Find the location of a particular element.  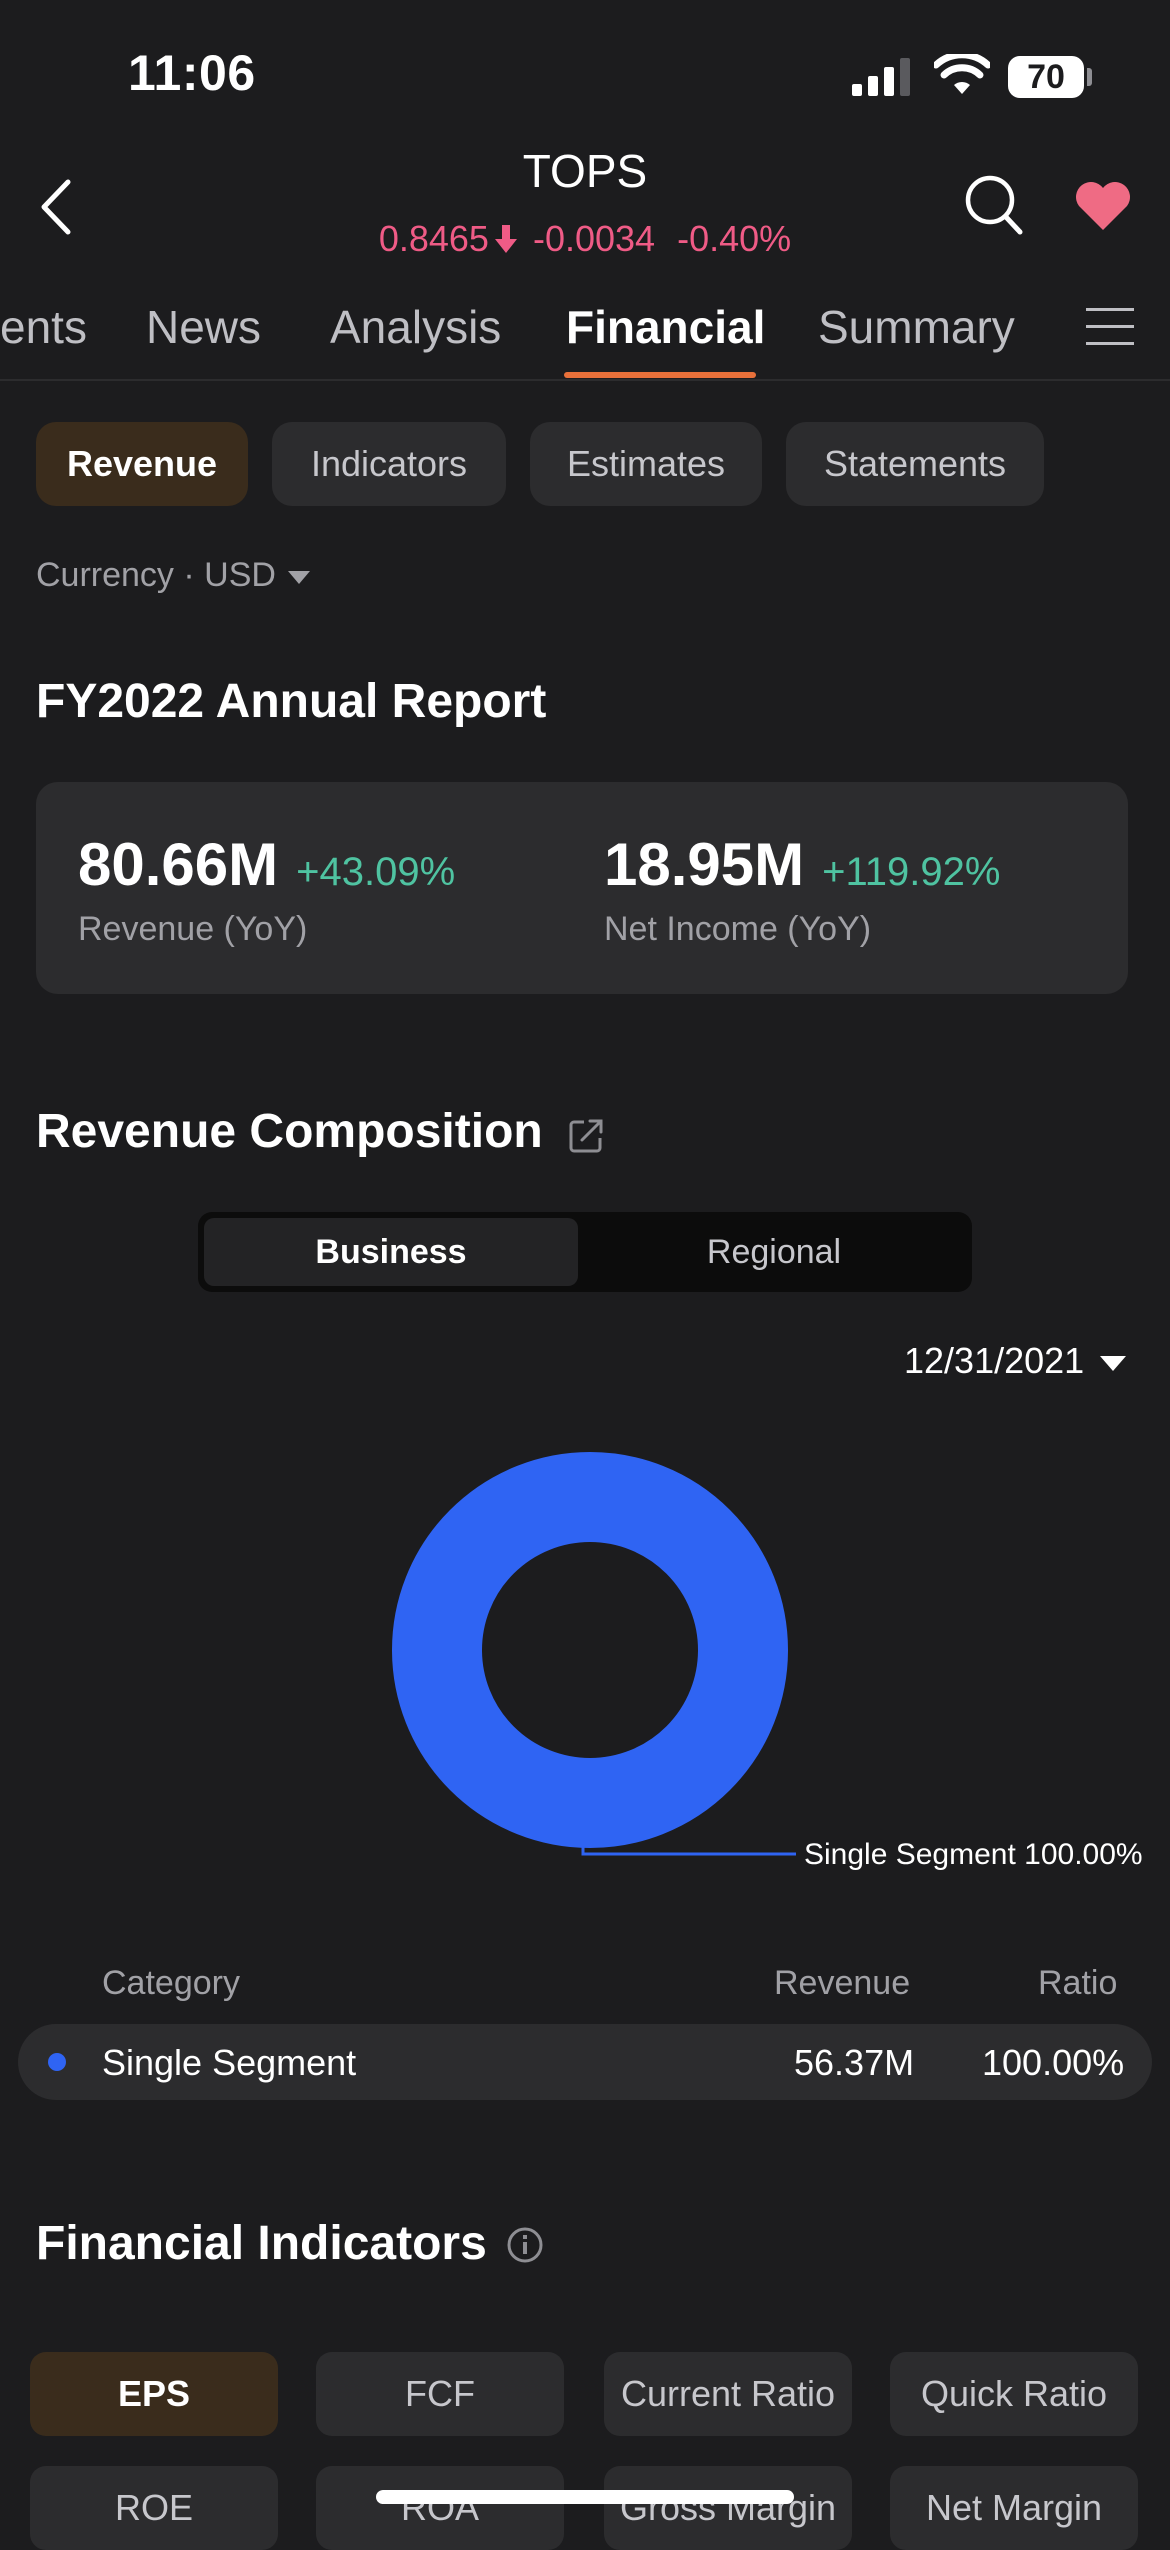

indicator-roa: ROA is located at coordinates (440, 2508).